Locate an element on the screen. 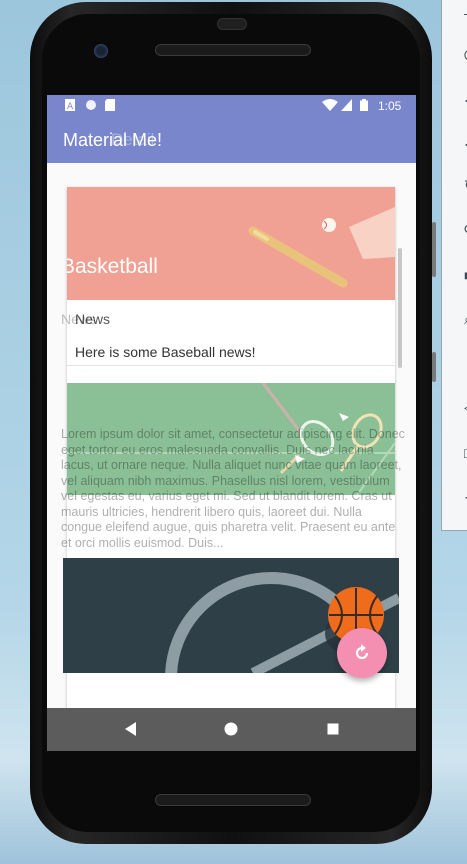 Image resolution: width=467 pixels, height=864 pixels. refresh-icon is located at coordinates (362, 652).